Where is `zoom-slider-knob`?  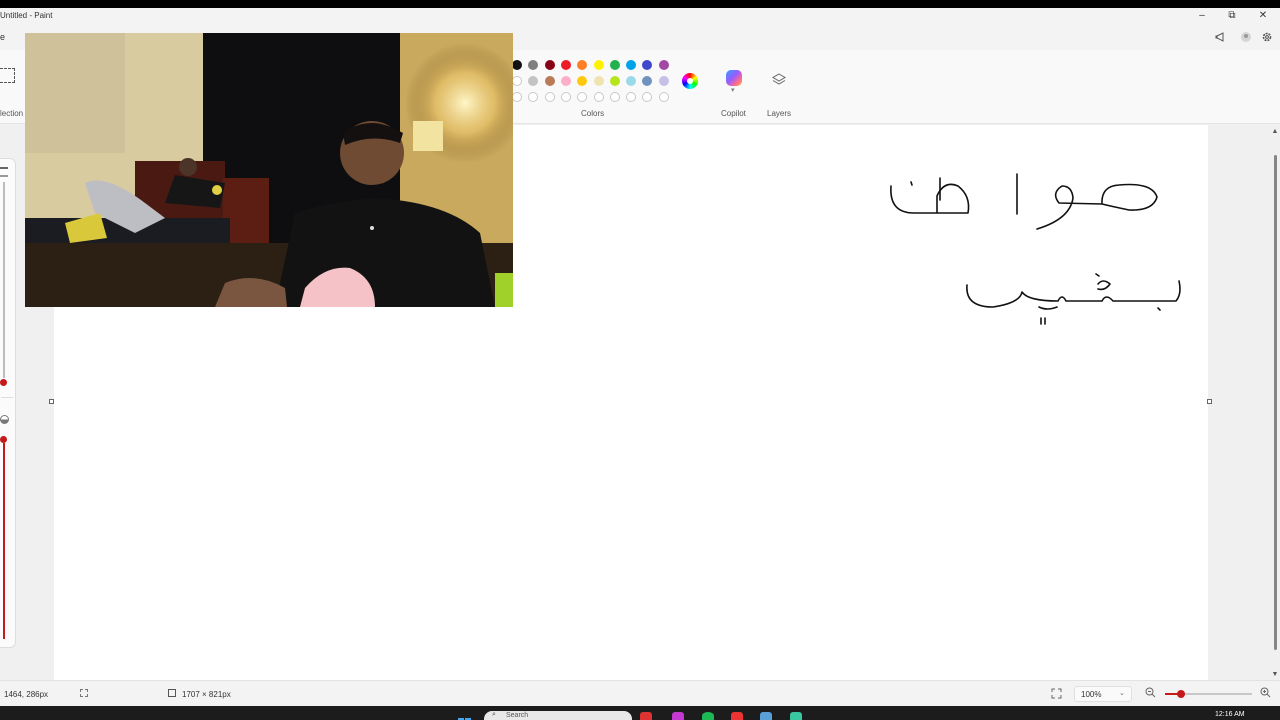 zoom-slider-knob is located at coordinates (1180, 694).